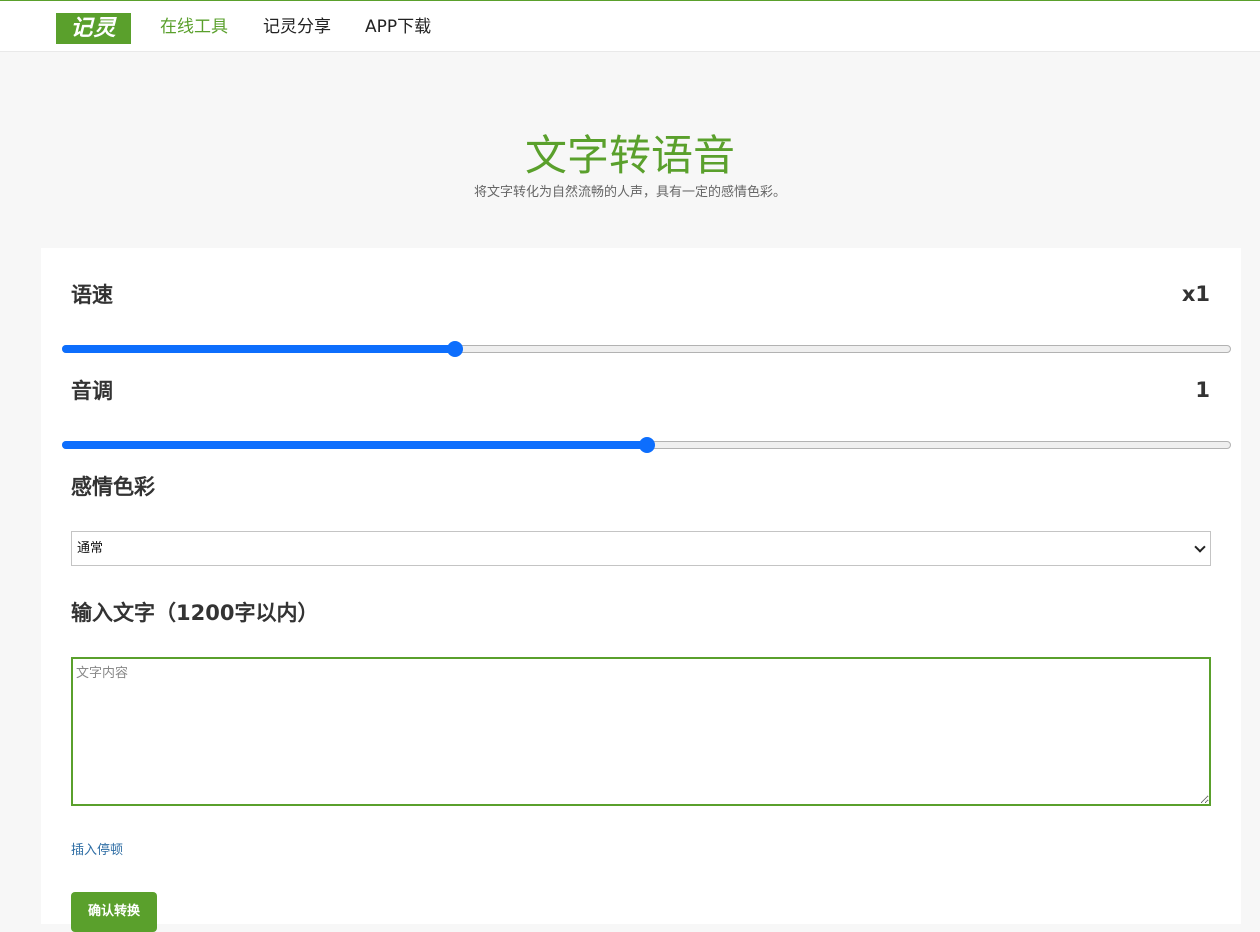  What do you see at coordinates (629, 192) in the screenshot?
I see `page-subtitle: 将文字转化为自然流畅的人声，具有一定的感情色彩。` at bounding box center [629, 192].